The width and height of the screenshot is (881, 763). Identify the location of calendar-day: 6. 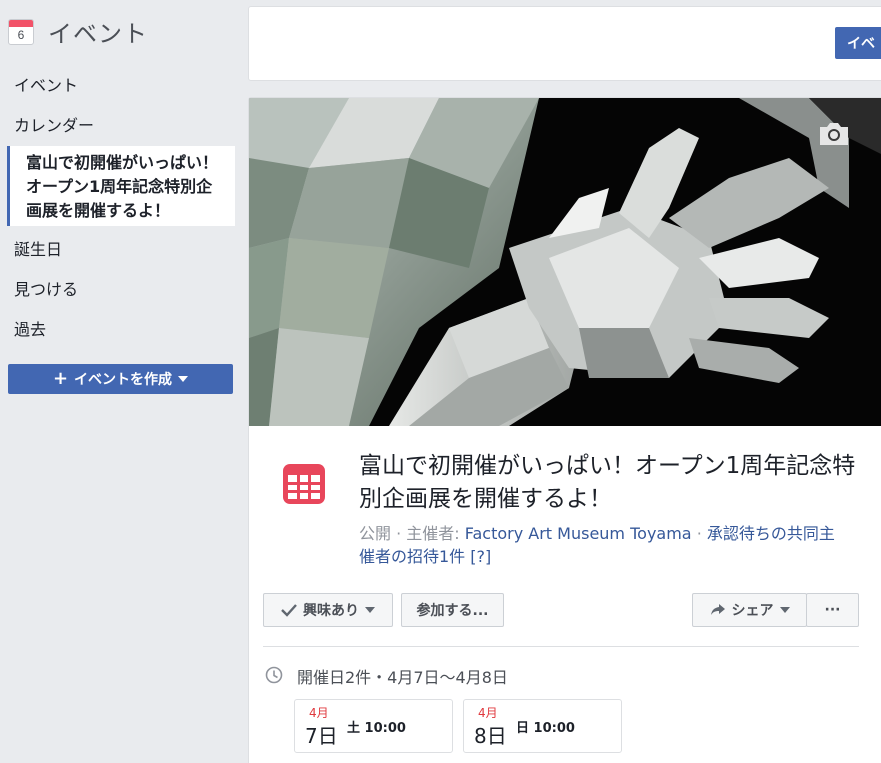
(21, 34).